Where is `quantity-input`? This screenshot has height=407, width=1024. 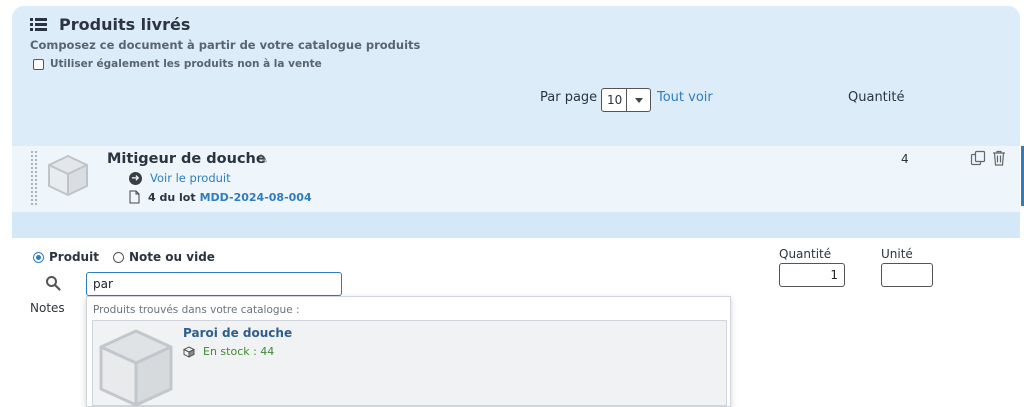
quantity-input is located at coordinates (812, 275).